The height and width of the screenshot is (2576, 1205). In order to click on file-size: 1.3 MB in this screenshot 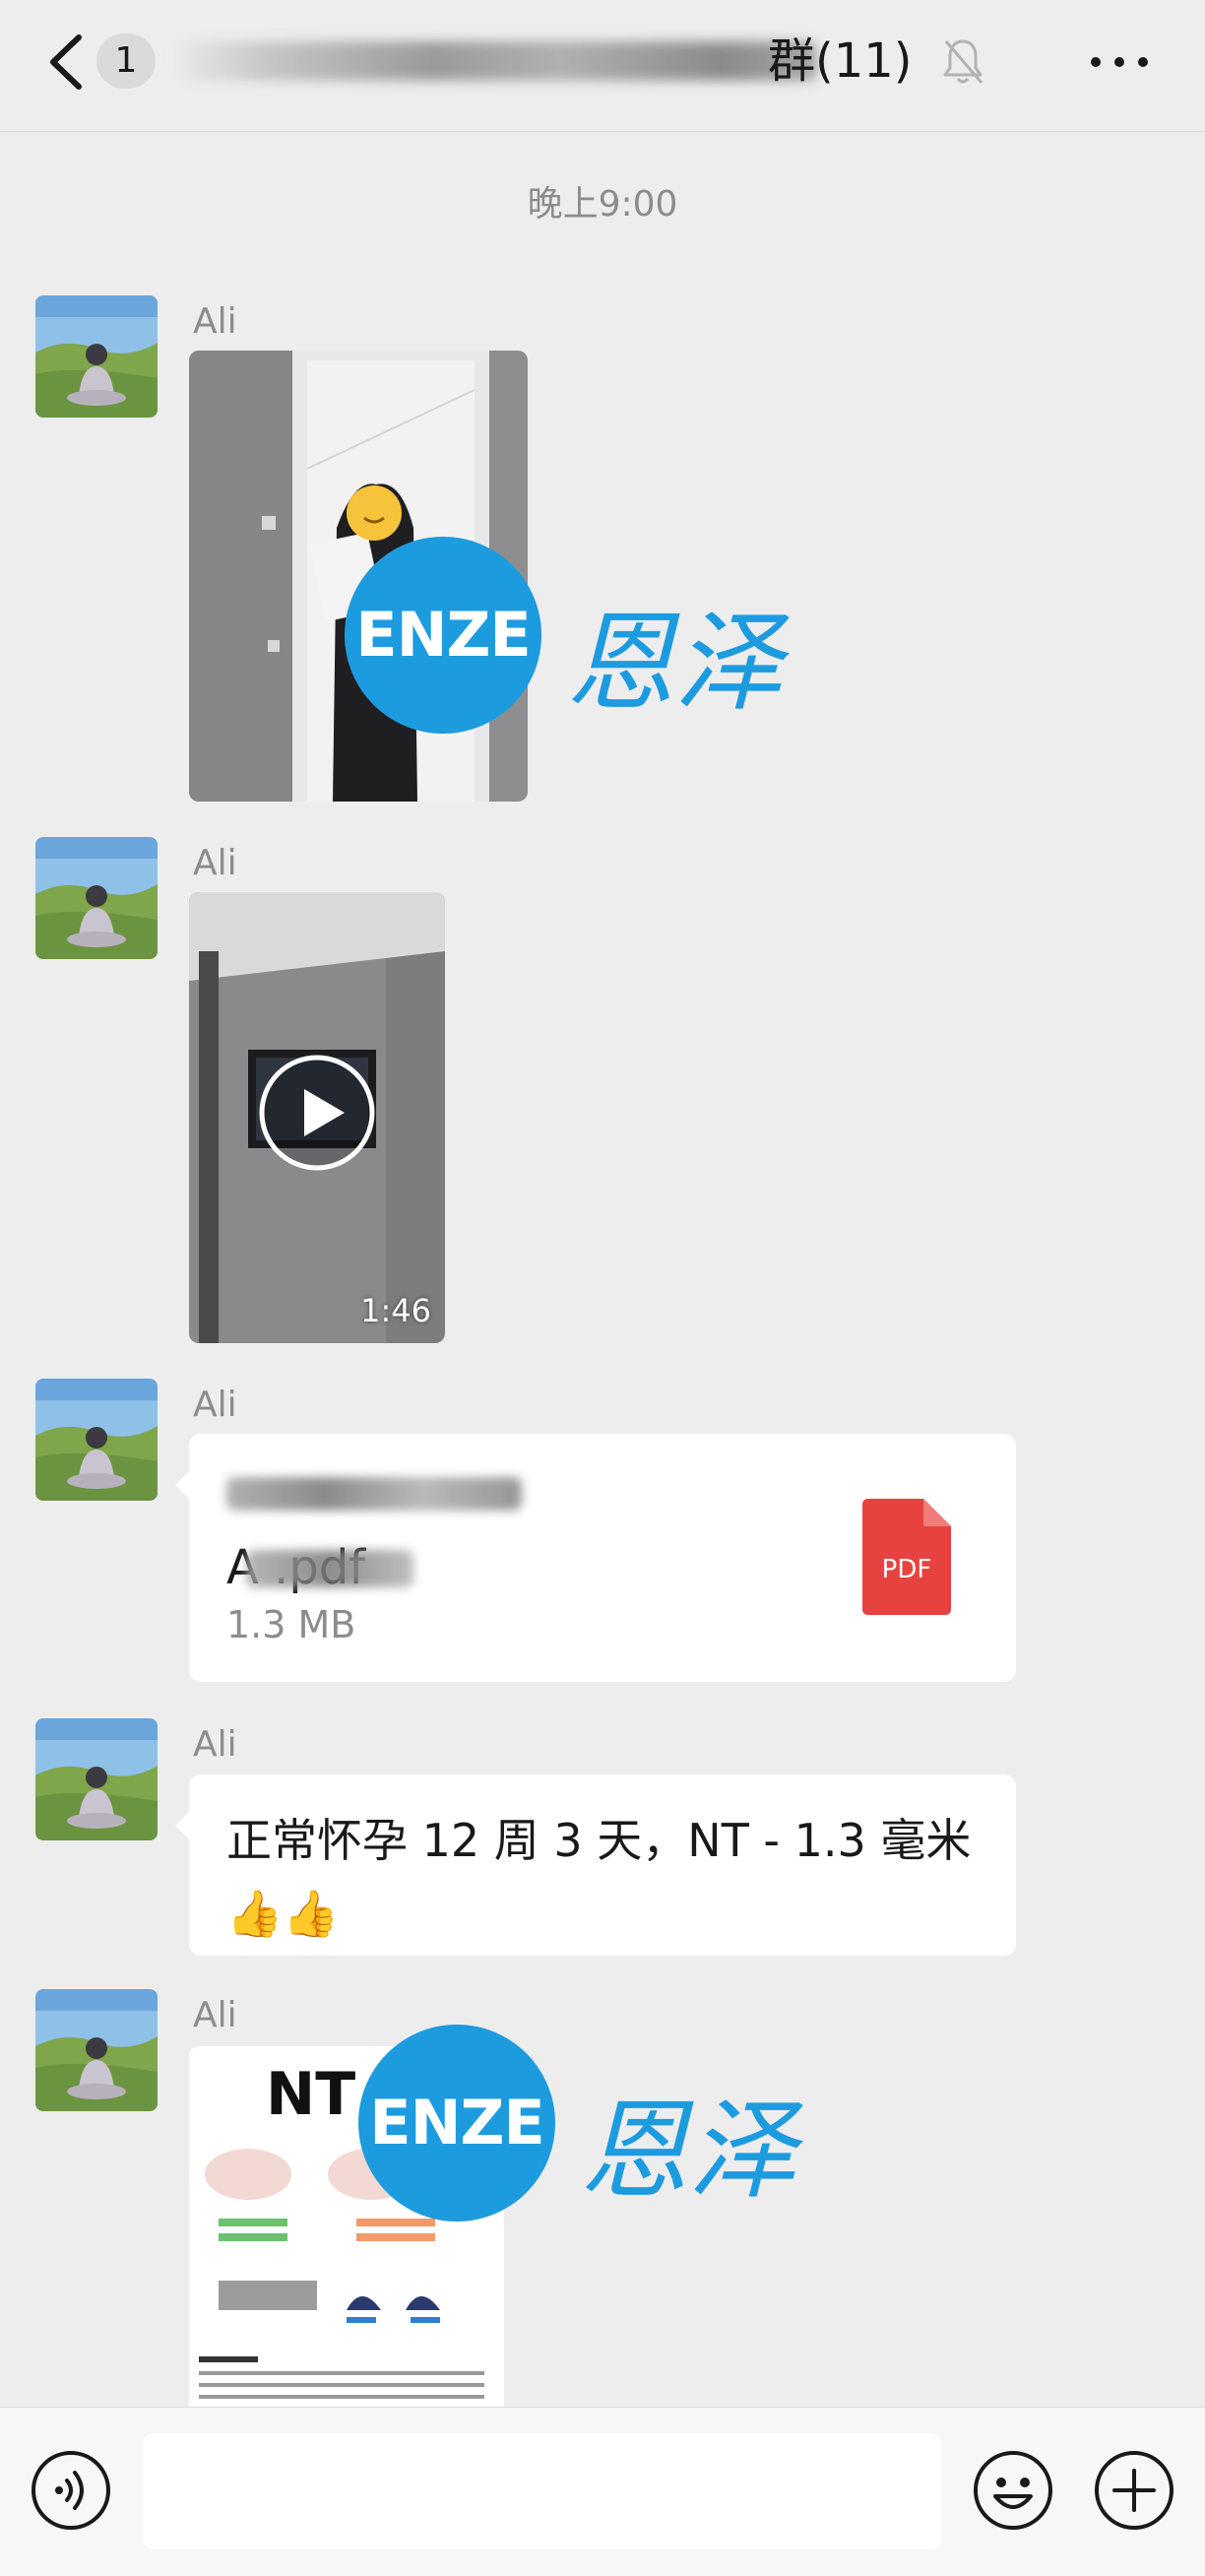, I will do `click(291, 1624)`.